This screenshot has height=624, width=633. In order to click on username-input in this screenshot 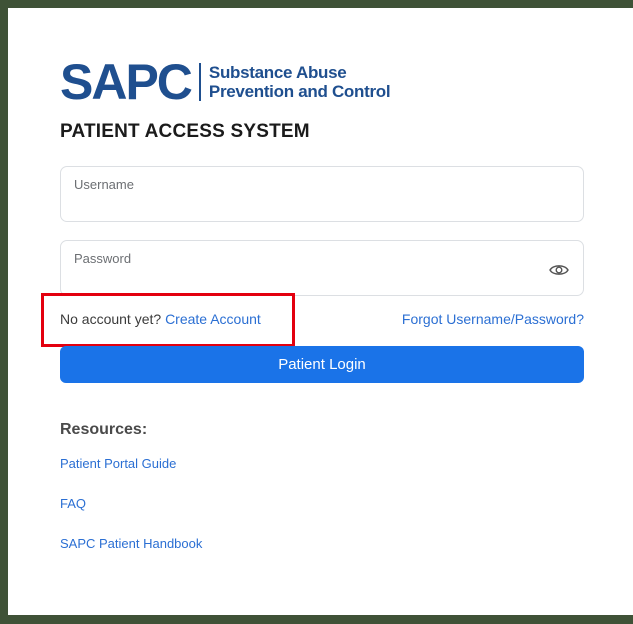, I will do `click(315, 206)`.